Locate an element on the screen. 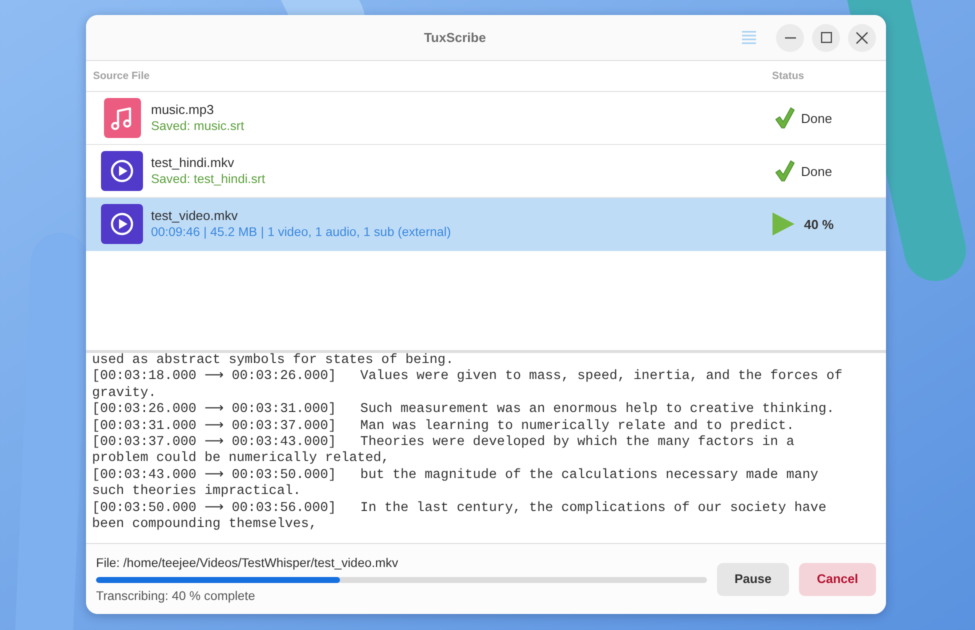 The height and width of the screenshot is (630, 975). close-icon is located at coordinates (862, 38).